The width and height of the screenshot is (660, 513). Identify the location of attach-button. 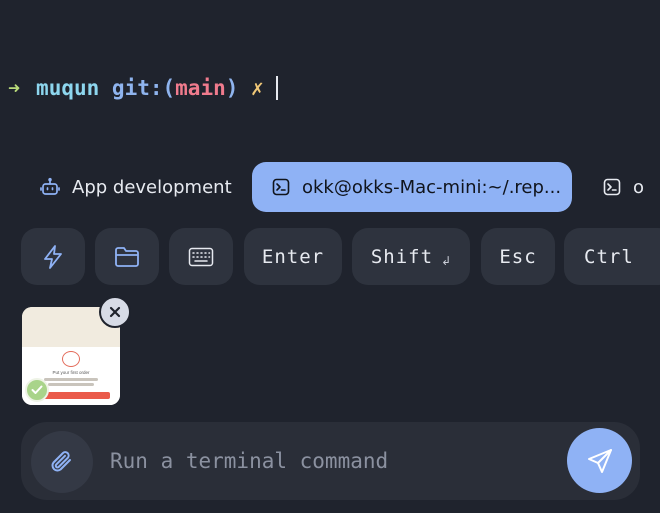
(62, 462).